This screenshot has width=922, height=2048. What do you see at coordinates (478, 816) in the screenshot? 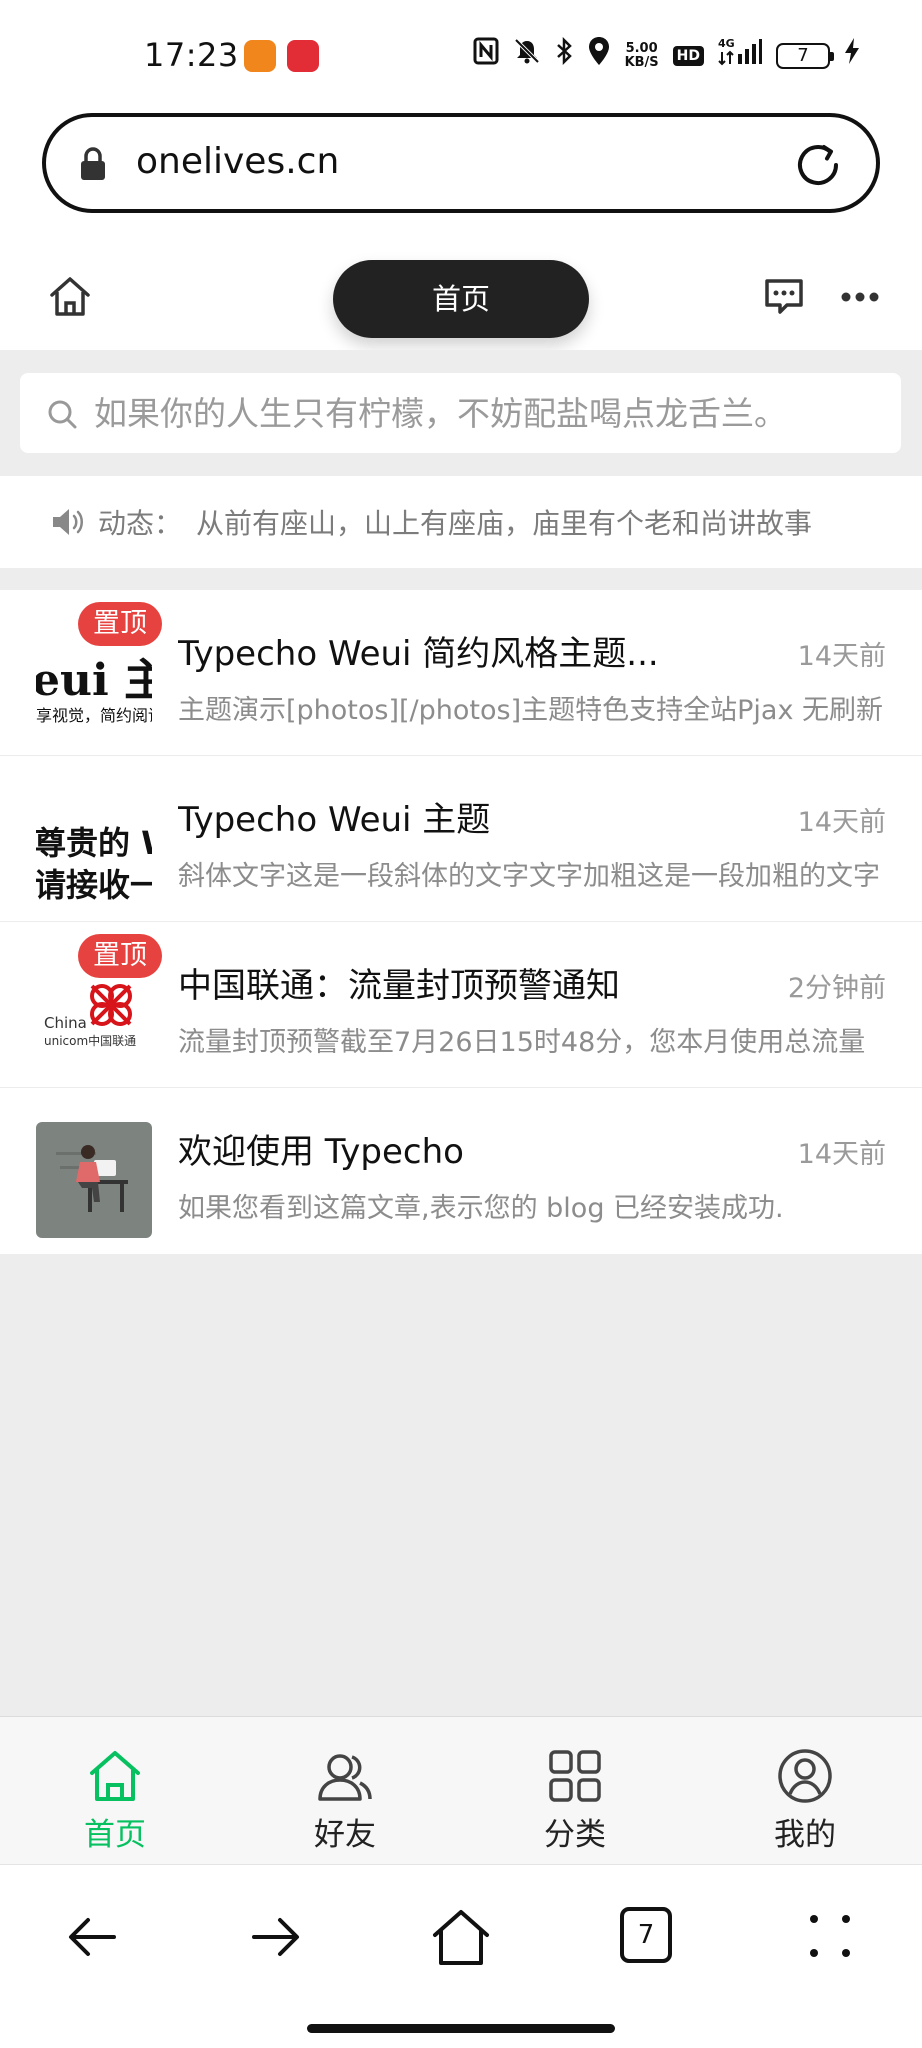
I see `post-title: Typecho Weui 主题` at bounding box center [478, 816].